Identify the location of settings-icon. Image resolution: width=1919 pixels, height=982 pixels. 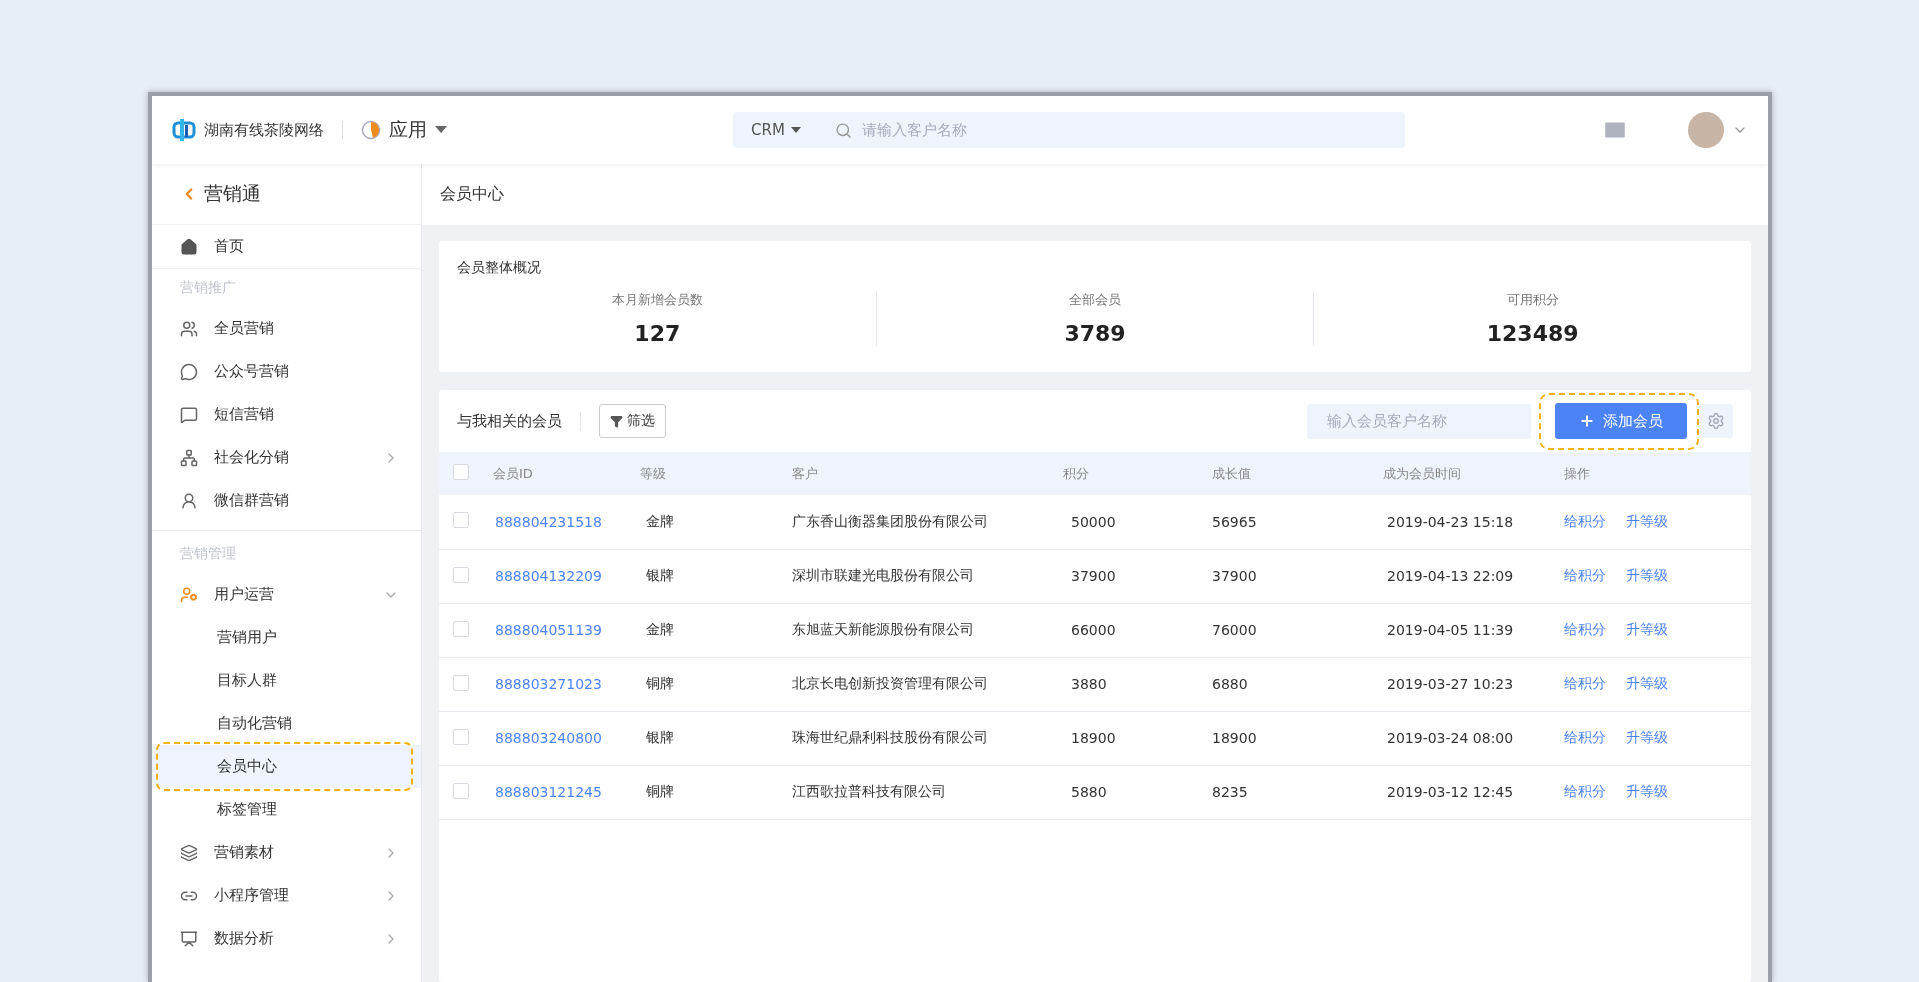
(1716, 421).